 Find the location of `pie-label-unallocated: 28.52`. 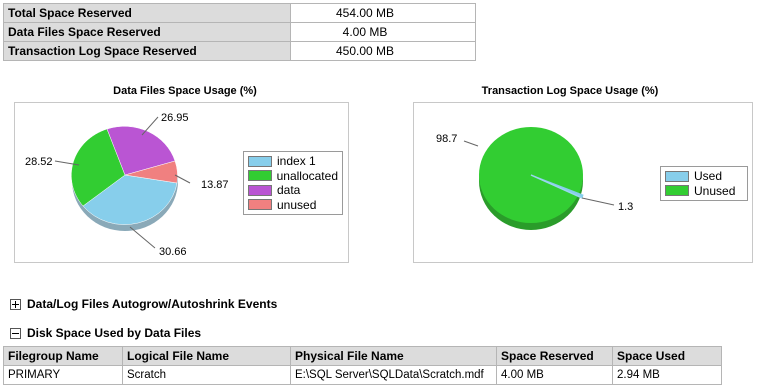

pie-label-unallocated: 28.52 is located at coordinates (39, 162).